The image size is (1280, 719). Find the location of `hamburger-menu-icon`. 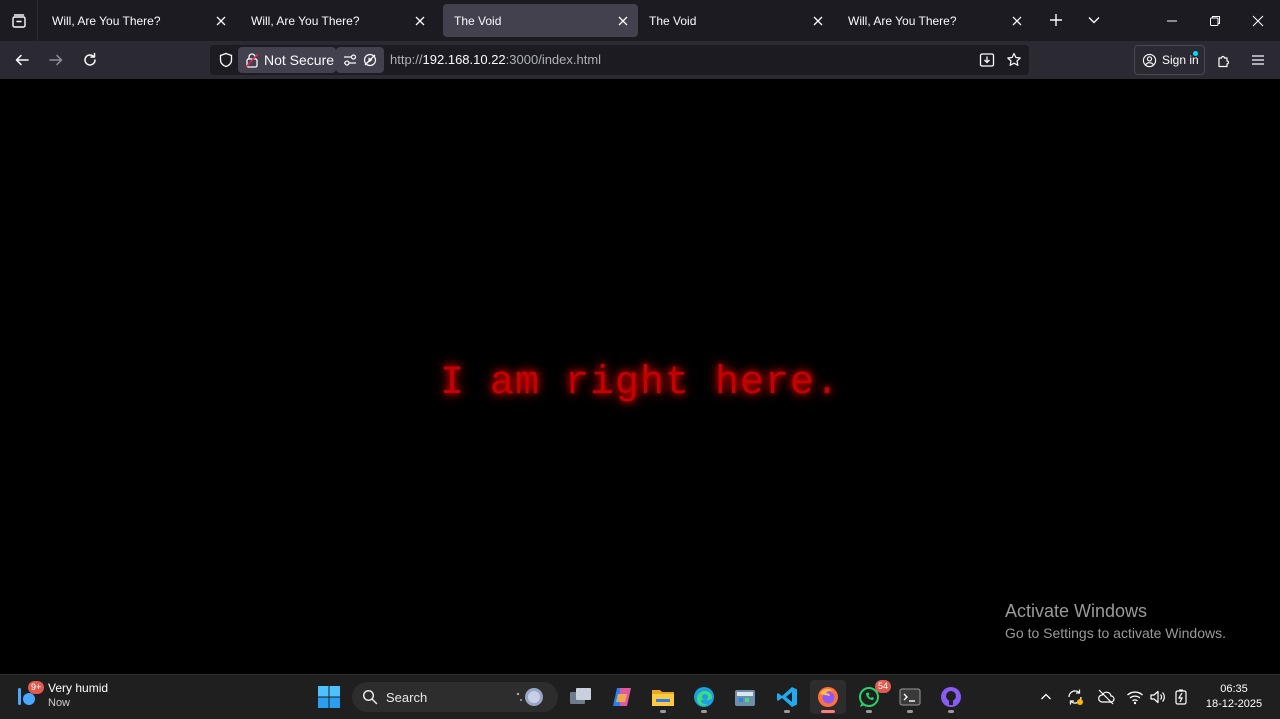

hamburger-menu-icon is located at coordinates (1258, 60).